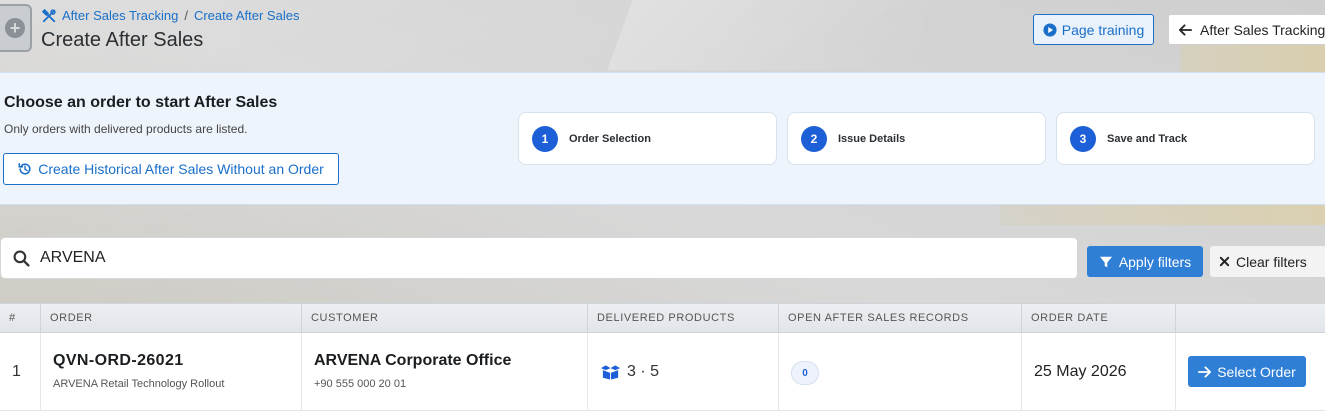  Describe the element at coordinates (1147, 138) in the screenshot. I see `step-label: Save and Track` at that location.